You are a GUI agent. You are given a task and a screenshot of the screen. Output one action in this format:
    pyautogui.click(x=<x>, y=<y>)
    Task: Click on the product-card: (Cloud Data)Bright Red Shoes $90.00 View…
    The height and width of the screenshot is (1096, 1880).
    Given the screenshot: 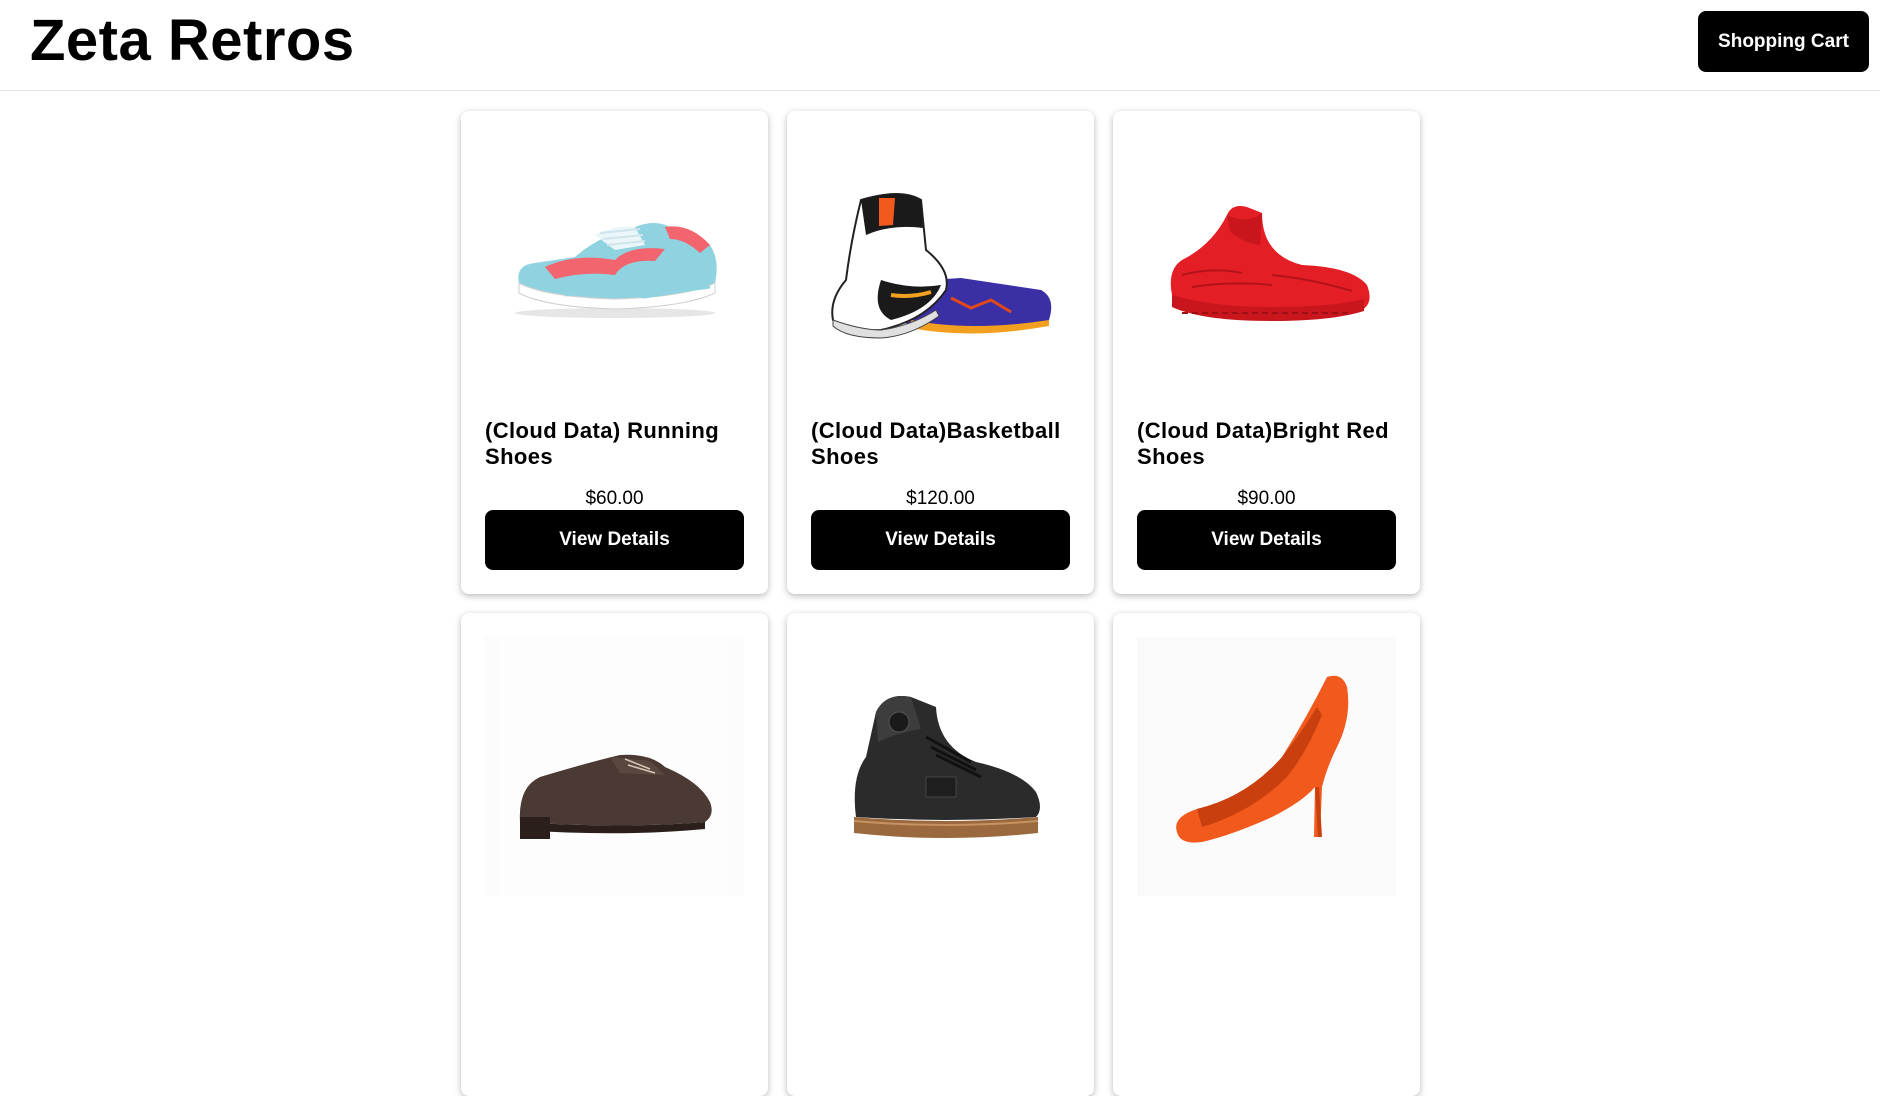 What is the action you would take?
    pyautogui.click(x=1266, y=352)
    